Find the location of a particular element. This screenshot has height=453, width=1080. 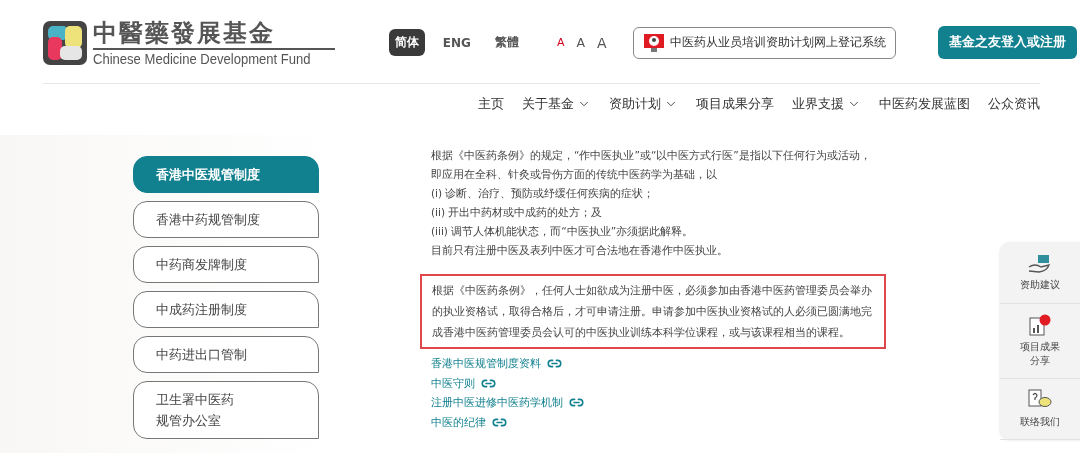

nav-item: 业界支援 is located at coordinates (826, 104).